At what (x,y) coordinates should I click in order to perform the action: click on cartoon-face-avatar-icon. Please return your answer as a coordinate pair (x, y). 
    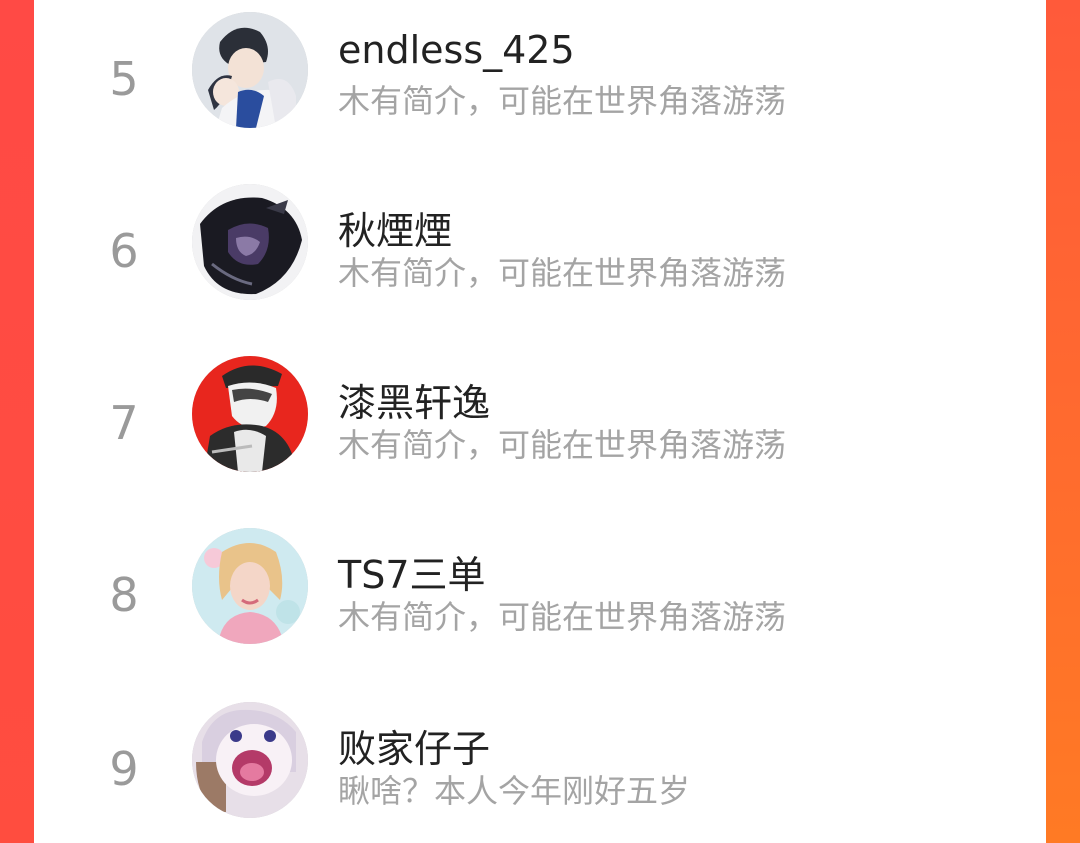
    Looking at the image, I should click on (250, 760).